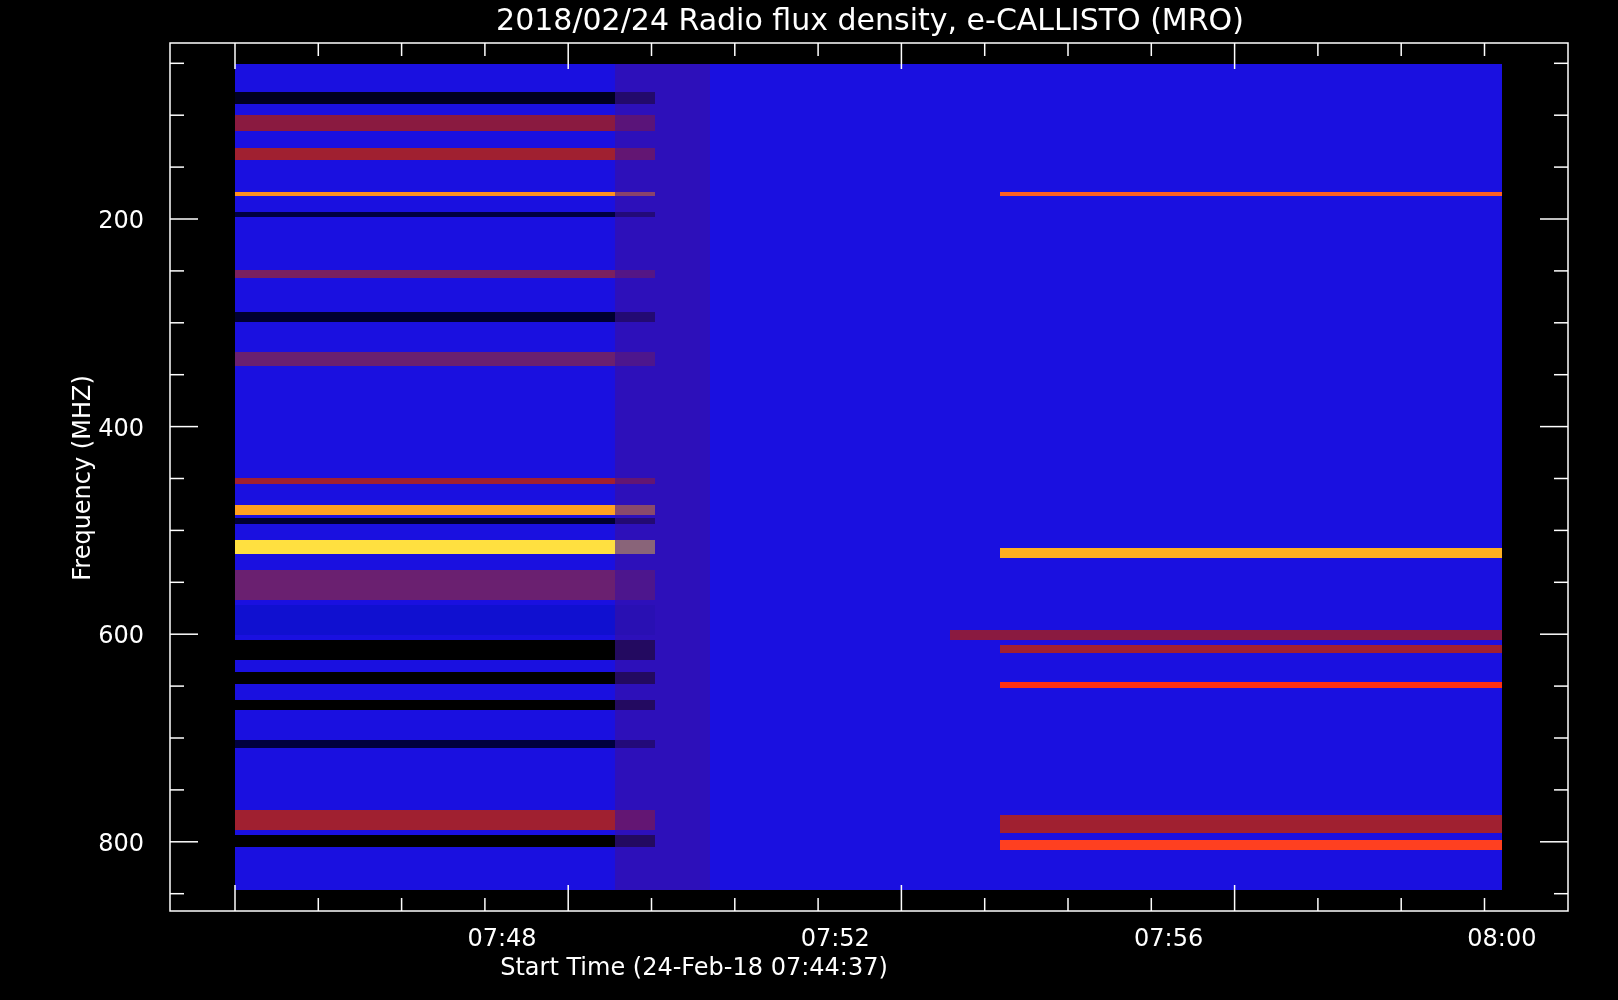  Describe the element at coordinates (121, 427) in the screenshot. I see `axis-tick-label: 400` at that location.